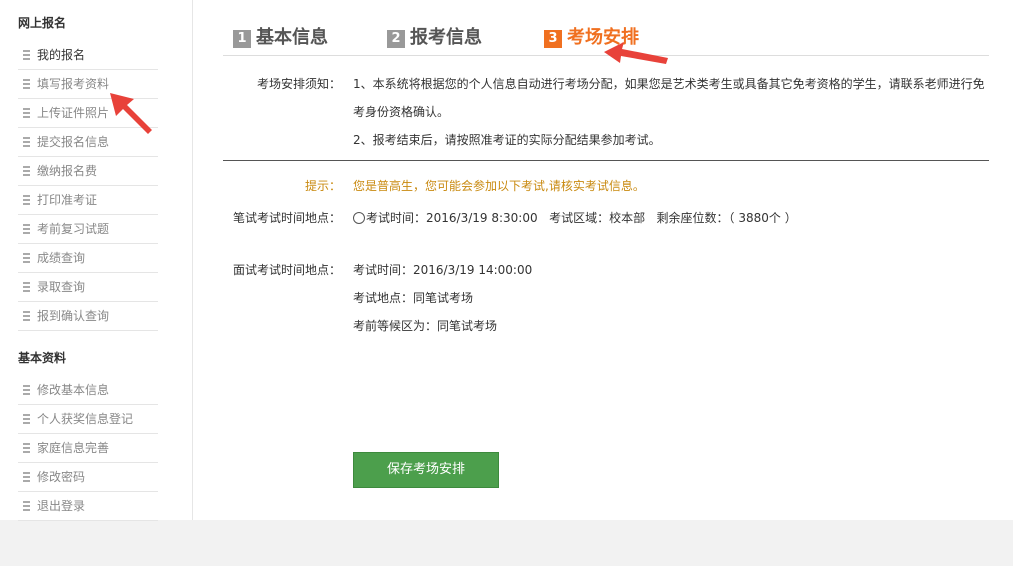 Image resolution: width=1013 pixels, height=566 pixels. Describe the element at coordinates (507, 140) in the screenshot. I see `notice-line-2: 2、报考结束后，请按照准考证的实际分配结果参加考试。` at that location.